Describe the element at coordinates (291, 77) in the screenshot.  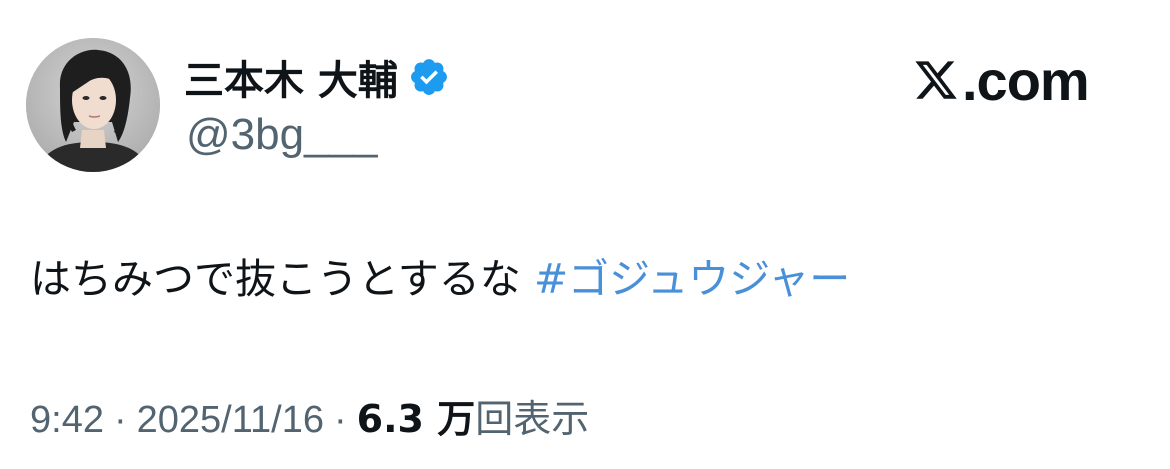
I see `author-display-name: 三本木 大輔` at that location.